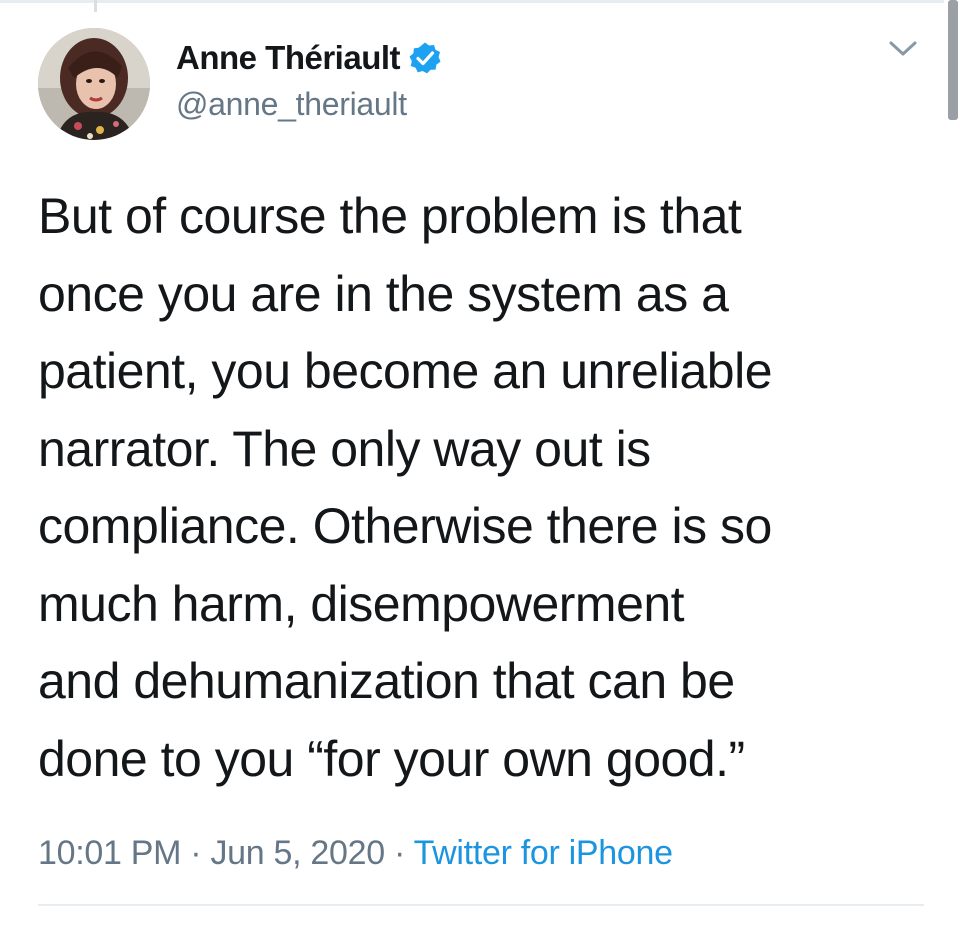 Image resolution: width=960 pixels, height=928 pixels. What do you see at coordinates (543, 853) in the screenshot?
I see `tweet-source-link: Twitter for iPhone` at bounding box center [543, 853].